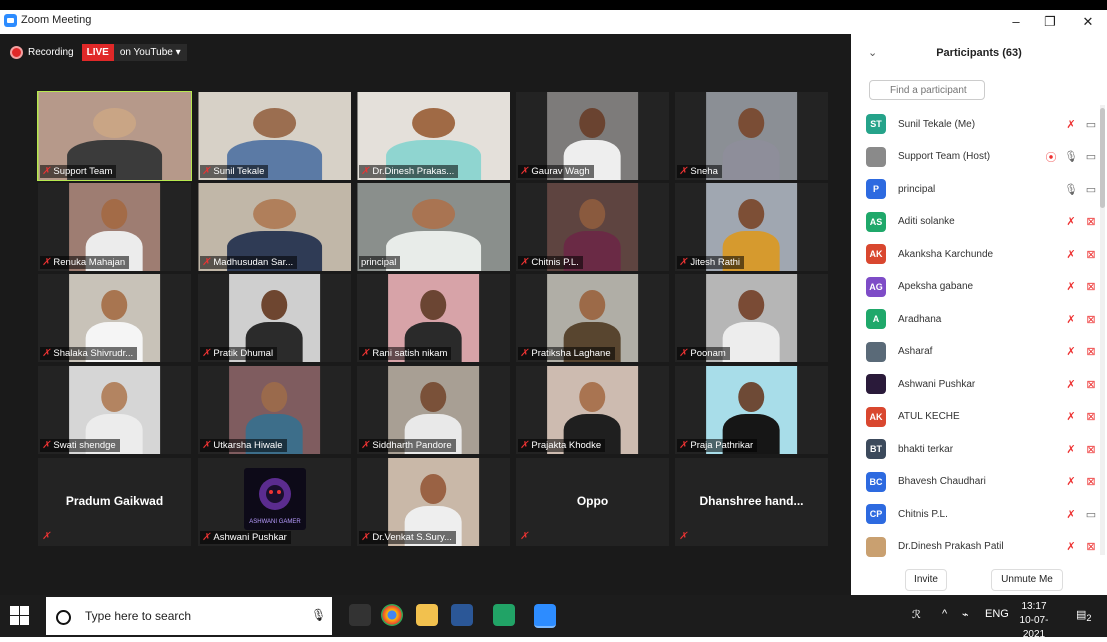  What do you see at coordinates (982, 287) in the screenshot?
I see `participant-row: AG Apeksha gabane ✗ ⊠` at bounding box center [982, 287].